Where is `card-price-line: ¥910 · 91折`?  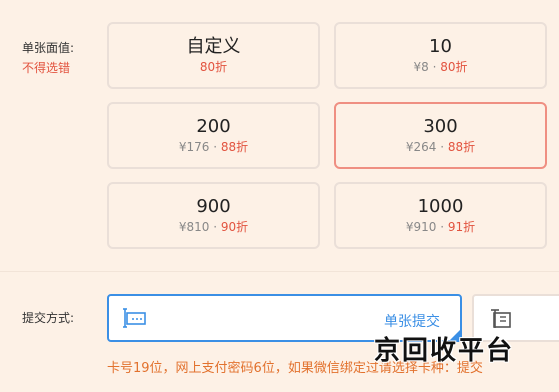
card-price-line: ¥910 · 91折 is located at coordinates (440, 227).